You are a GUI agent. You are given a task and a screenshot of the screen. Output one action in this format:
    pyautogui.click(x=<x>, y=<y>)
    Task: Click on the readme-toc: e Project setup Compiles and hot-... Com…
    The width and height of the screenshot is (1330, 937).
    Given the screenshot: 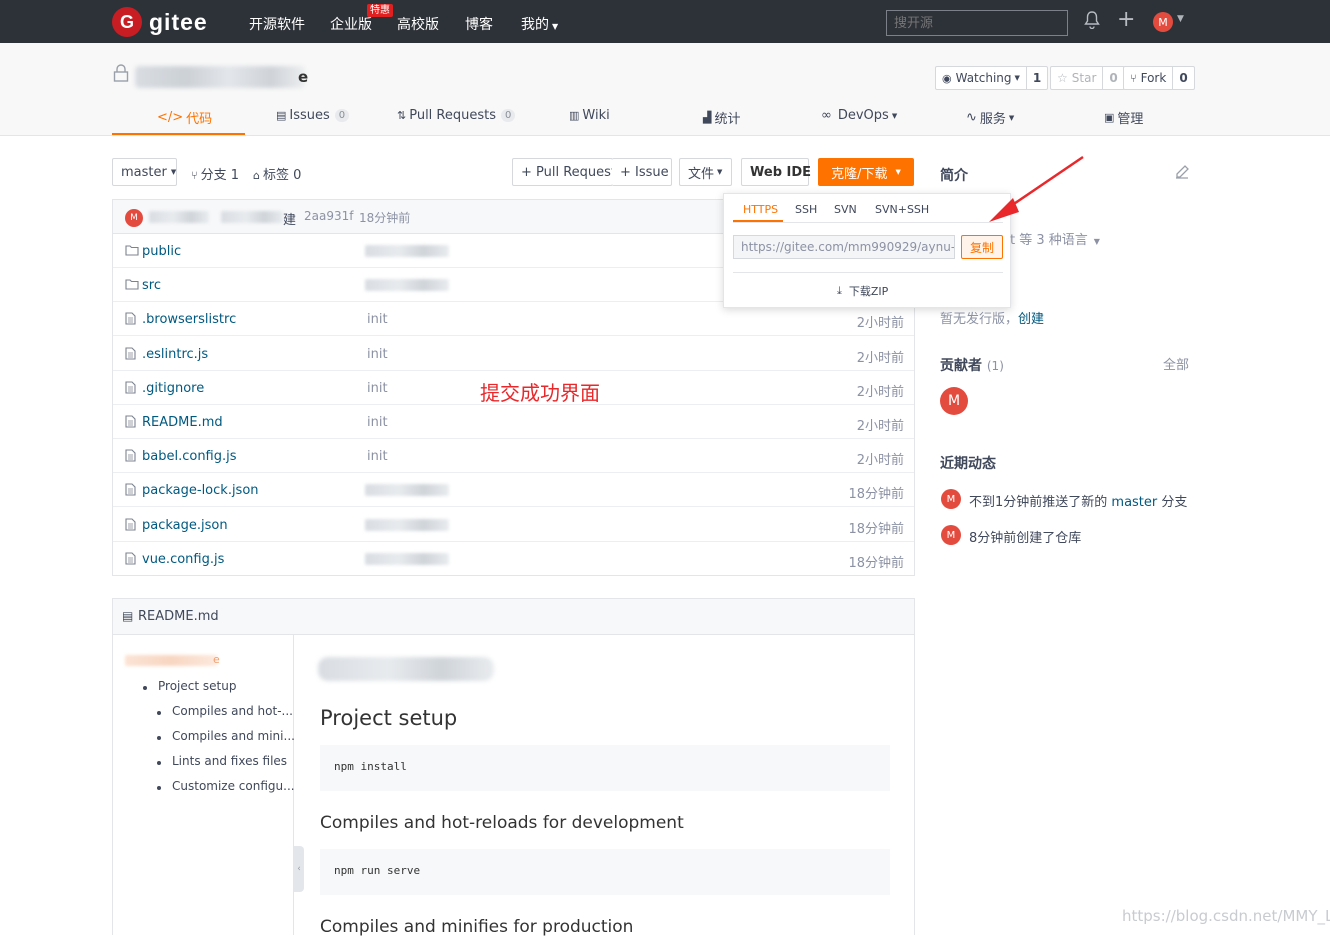 What is the action you would take?
    pyautogui.click(x=204, y=785)
    